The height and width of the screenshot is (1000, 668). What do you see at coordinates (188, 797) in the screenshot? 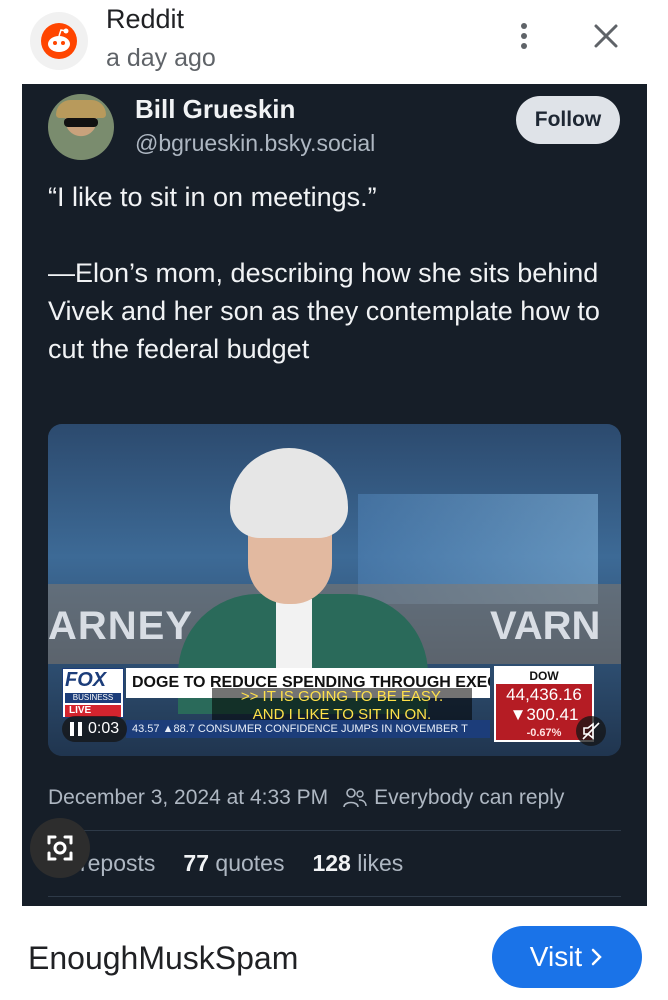
I see `post-date: December 3, 2024 at 4:33 PM` at bounding box center [188, 797].